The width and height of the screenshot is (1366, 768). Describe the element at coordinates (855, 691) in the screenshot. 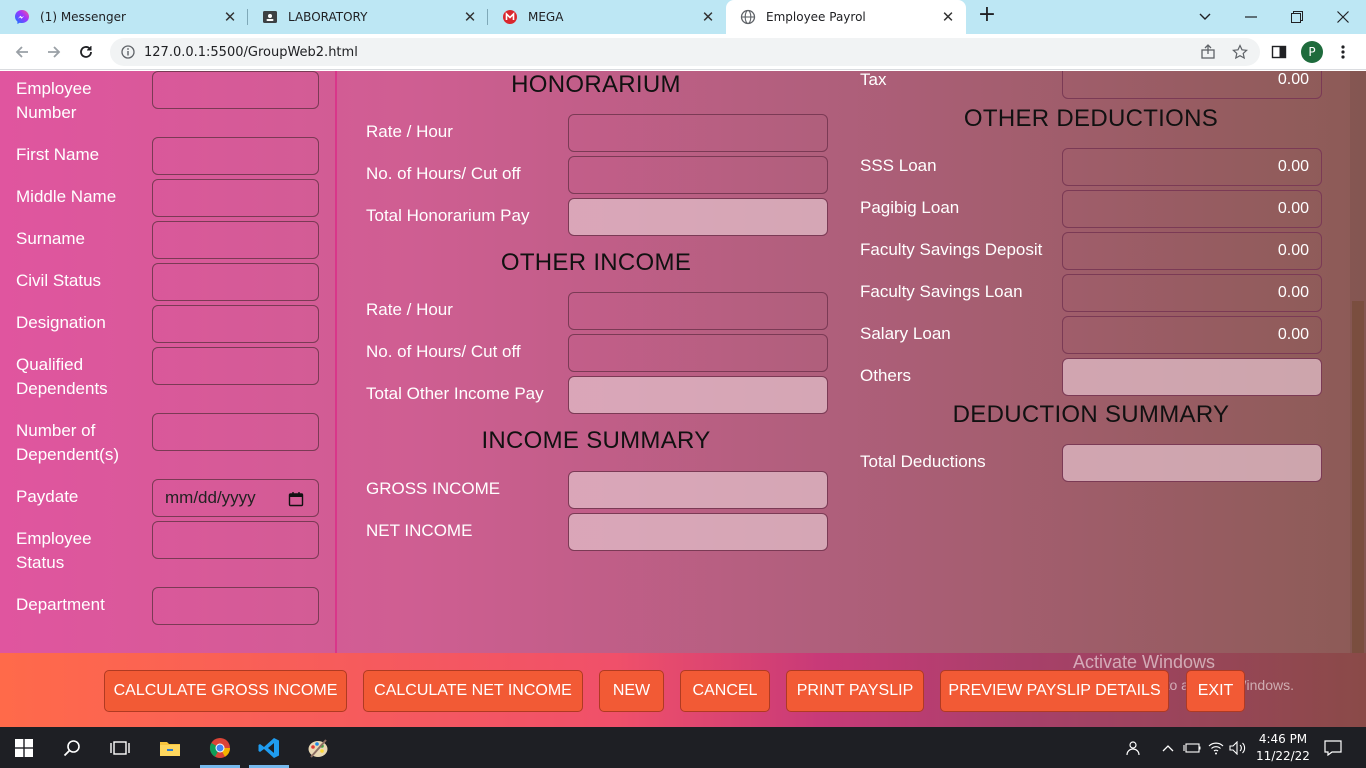

I see `print-payslip-button: PRINT PAYSLIP` at that location.